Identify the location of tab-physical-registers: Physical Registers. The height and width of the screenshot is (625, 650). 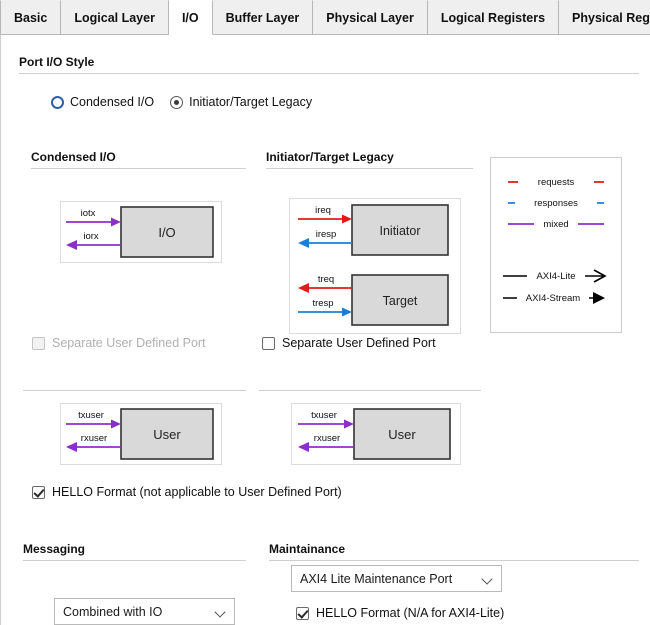
(604, 17).